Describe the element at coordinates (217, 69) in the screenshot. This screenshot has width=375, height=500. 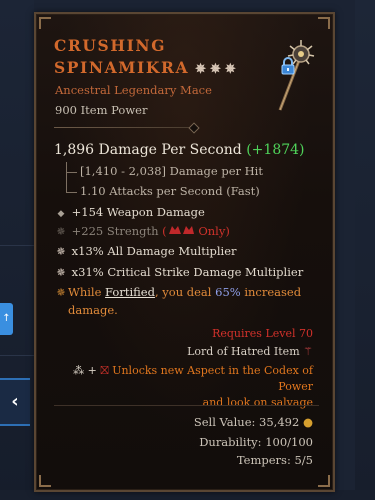
I see `quality-stars-icon: ✵✵✵` at that location.